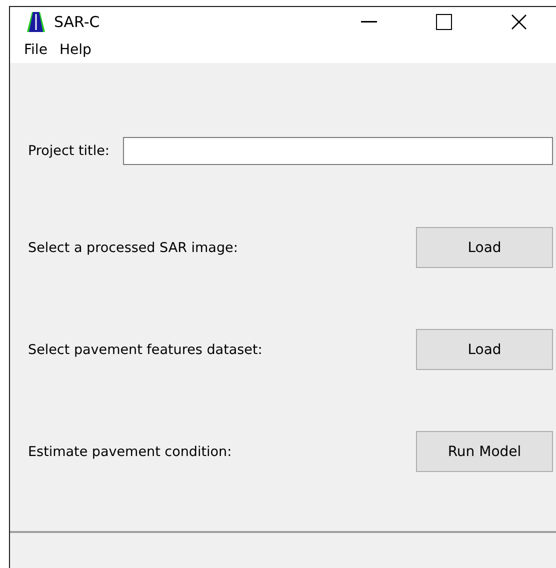  Describe the element at coordinates (36, 50) in the screenshot. I see `menu-item: File` at that location.